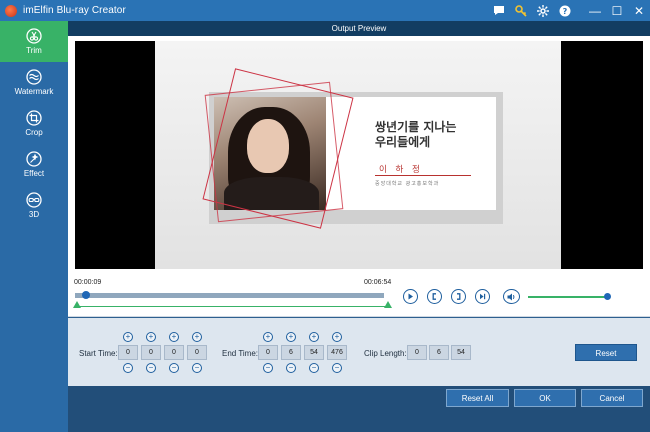 This screenshot has height=432, width=650. I want to click on mark-in-button, so click(434, 296).